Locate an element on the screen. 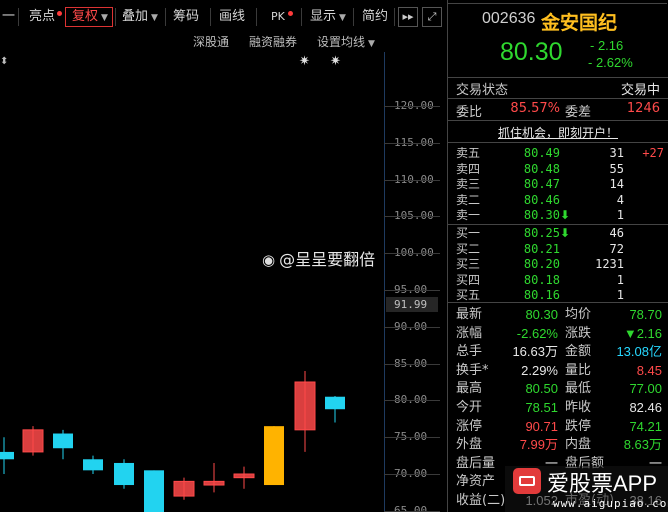 This screenshot has width=668, height=512. app-logo-icon is located at coordinates (527, 481).